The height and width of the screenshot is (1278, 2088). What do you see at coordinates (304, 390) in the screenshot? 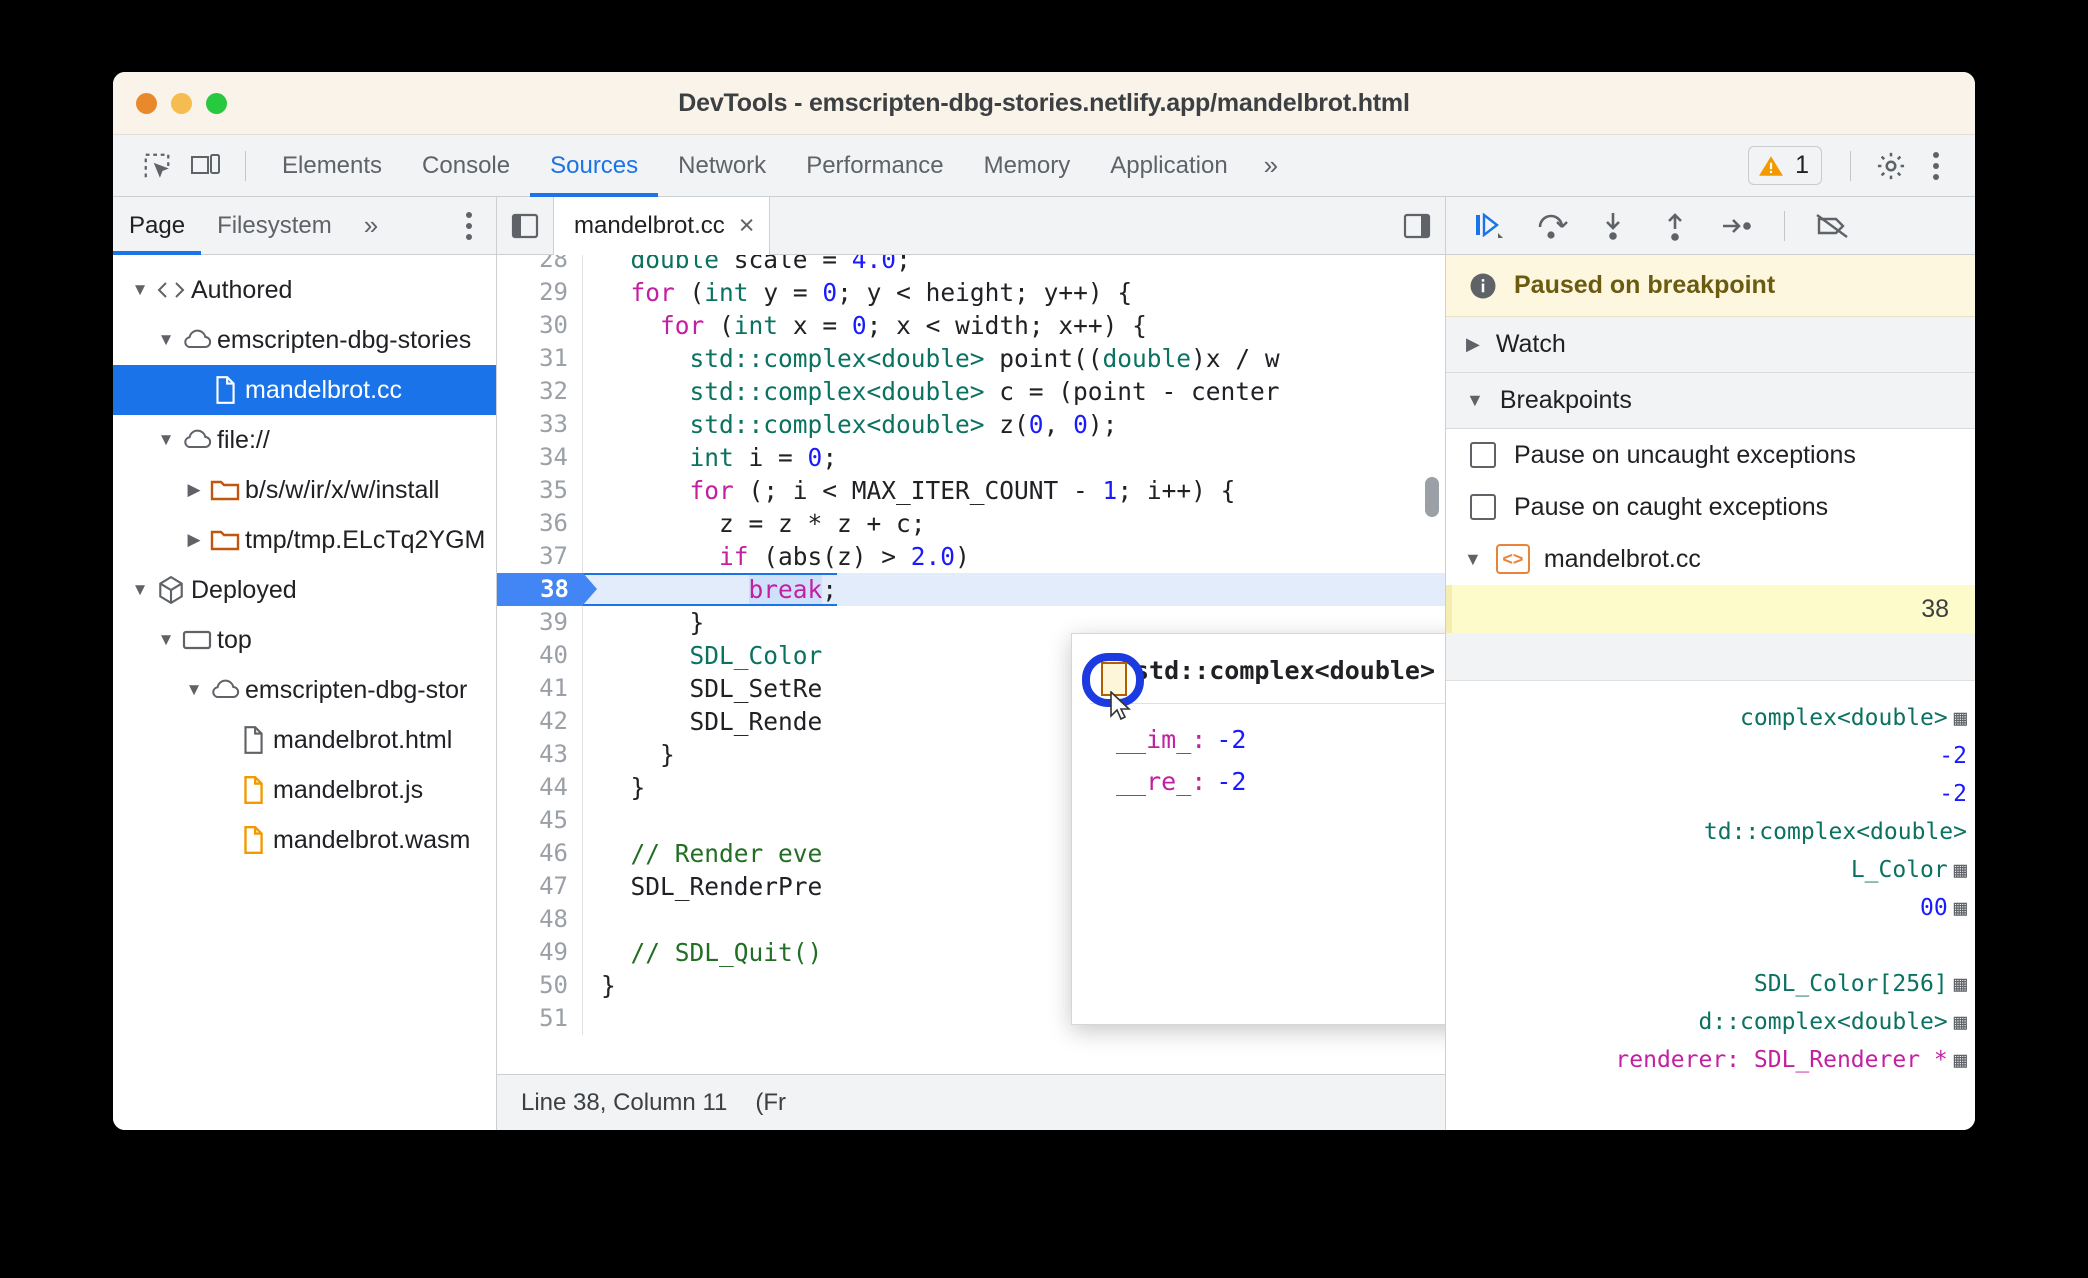
I see `tree-item-mandelbrot-cc: mandelbrot.cc` at bounding box center [304, 390].